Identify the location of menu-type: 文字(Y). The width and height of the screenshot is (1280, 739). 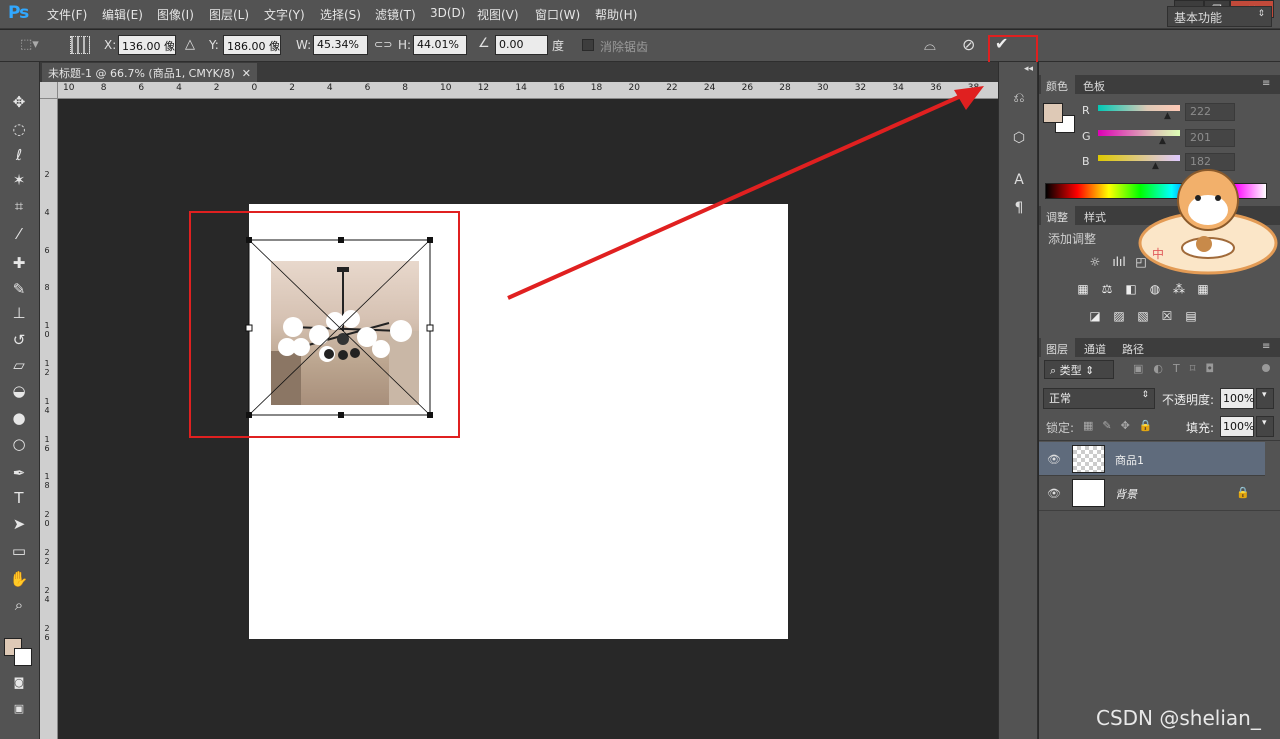
(284, 14).